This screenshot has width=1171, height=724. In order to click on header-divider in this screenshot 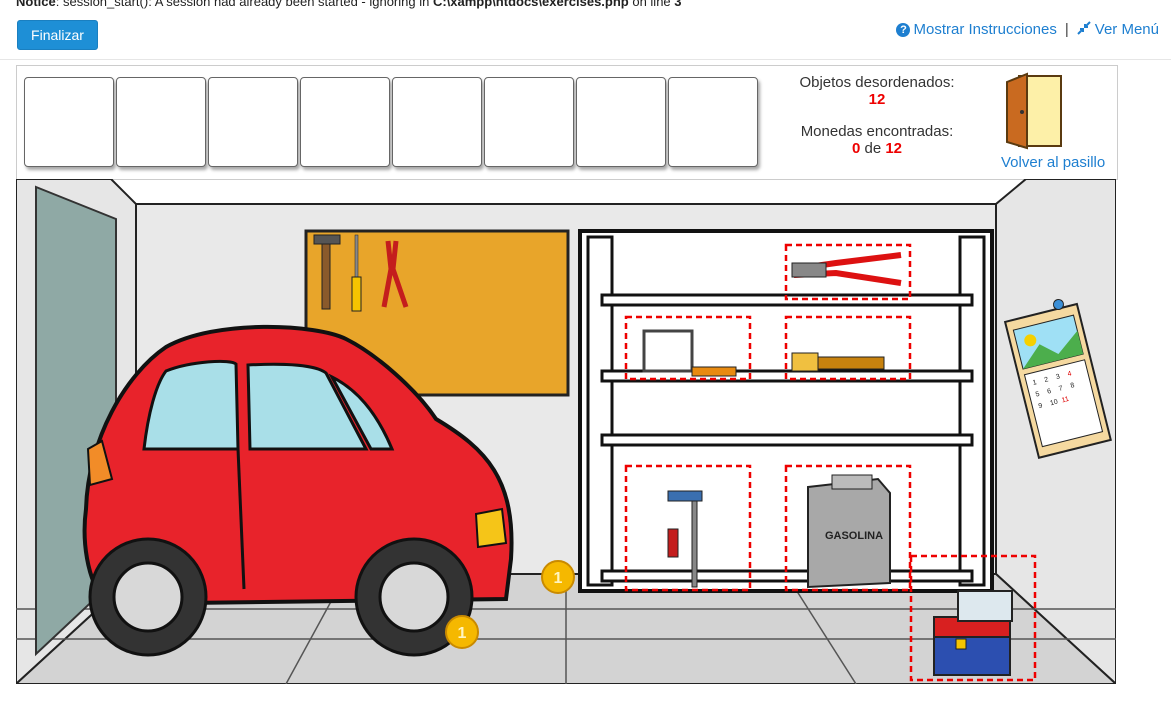, I will do `click(585, 59)`.